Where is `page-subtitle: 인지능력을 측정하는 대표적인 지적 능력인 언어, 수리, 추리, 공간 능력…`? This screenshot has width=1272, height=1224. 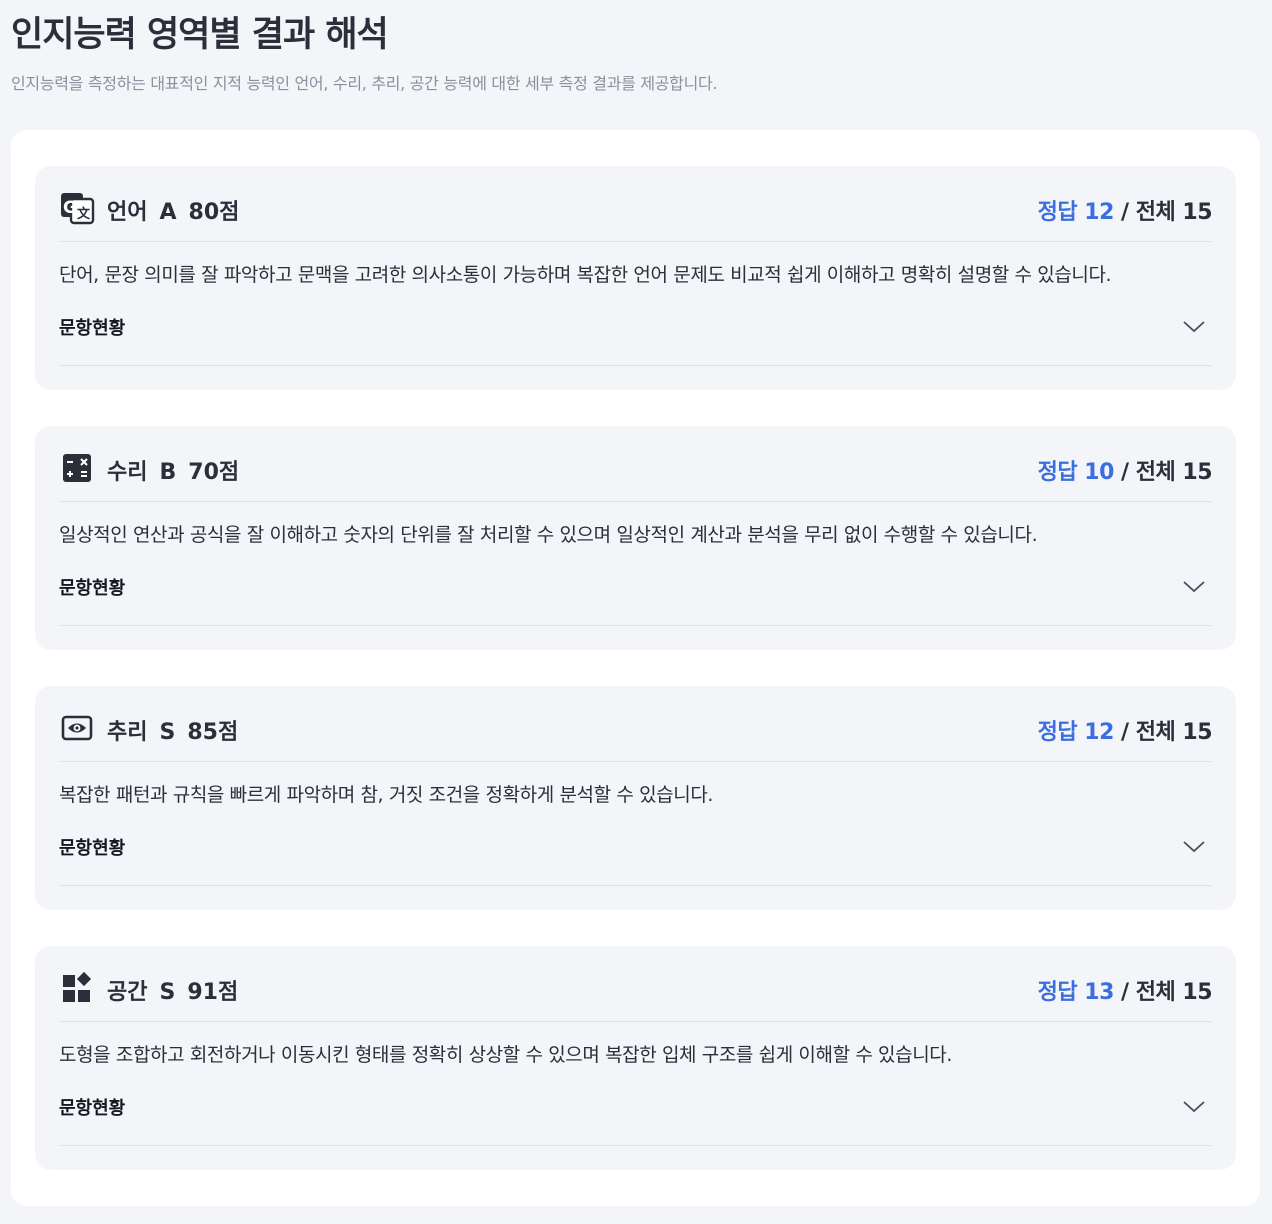 page-subtitle: 인지능력을 측정하는 대표적인 지적 능력인 언어, 수리, 추리, 공간 능력… is located at coordinates (364, 83).